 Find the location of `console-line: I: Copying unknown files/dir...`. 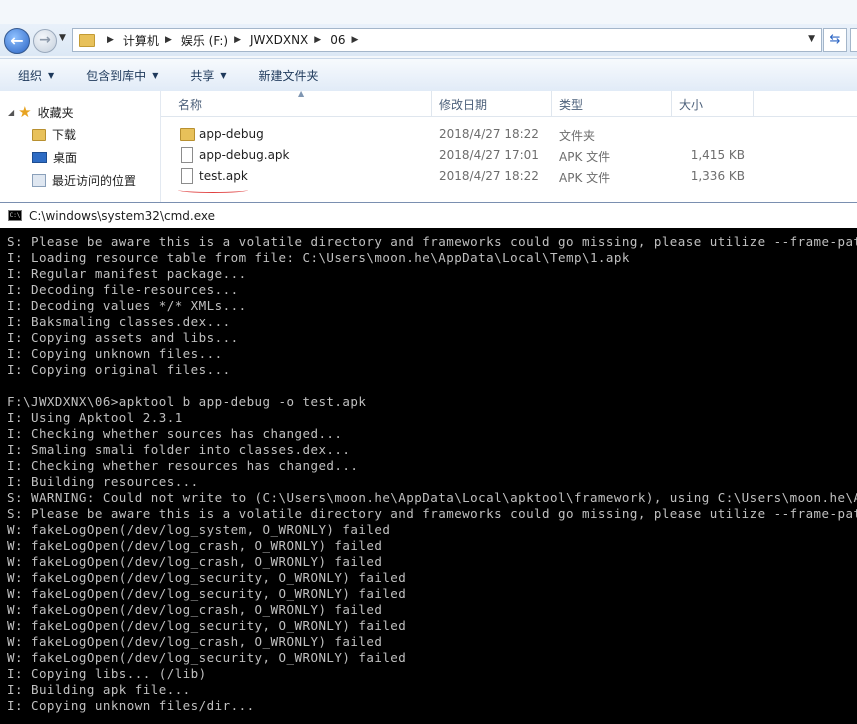

console-line: I: Copying unknown files/dir... is located at coordinates (131, 705).